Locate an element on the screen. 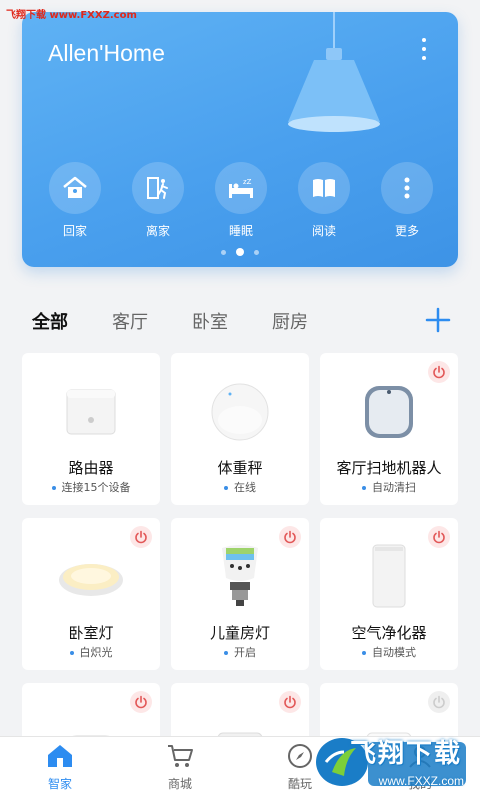 The image size is (480, 800). tab-all: 全部 is located at coordinates (50, 321).